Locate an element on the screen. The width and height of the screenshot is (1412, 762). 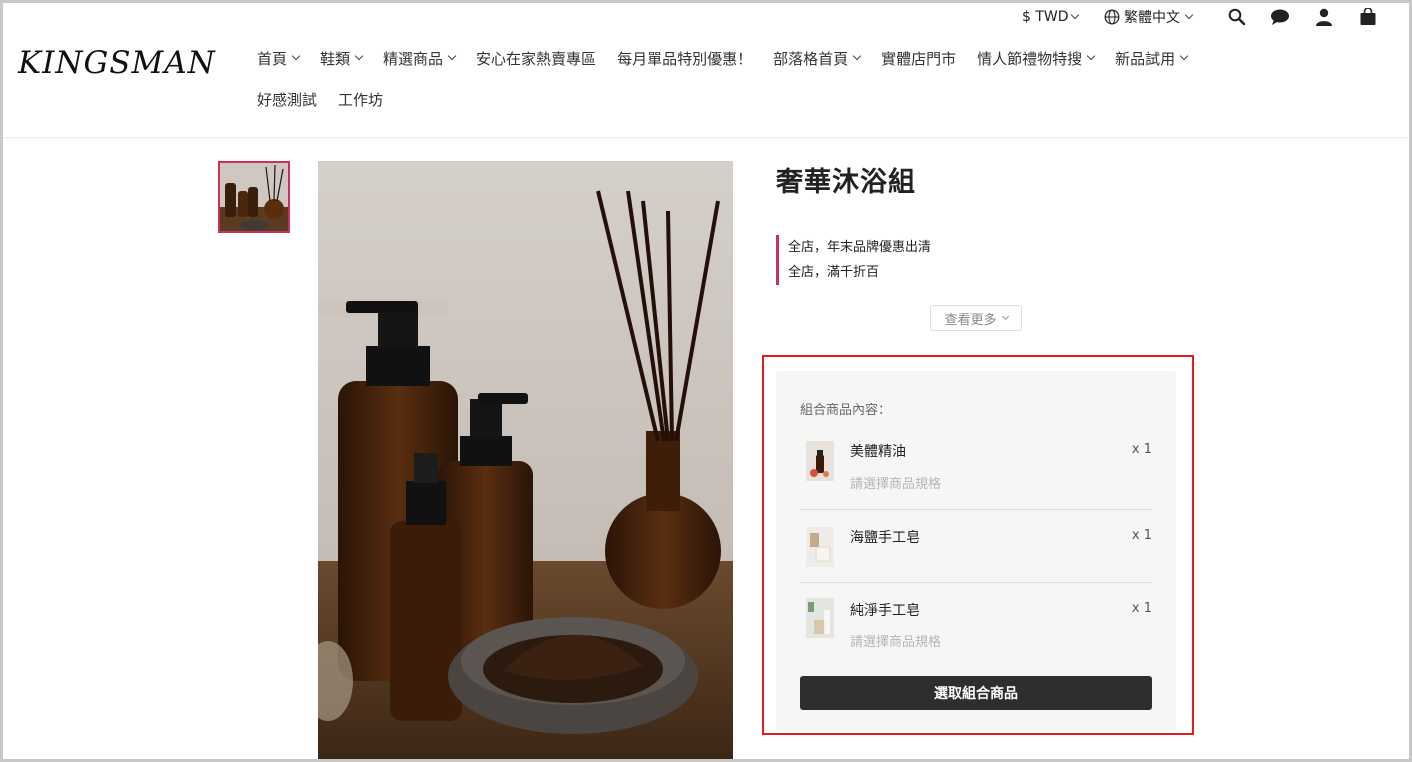
chat-button is located at coordinates (1280, 17).